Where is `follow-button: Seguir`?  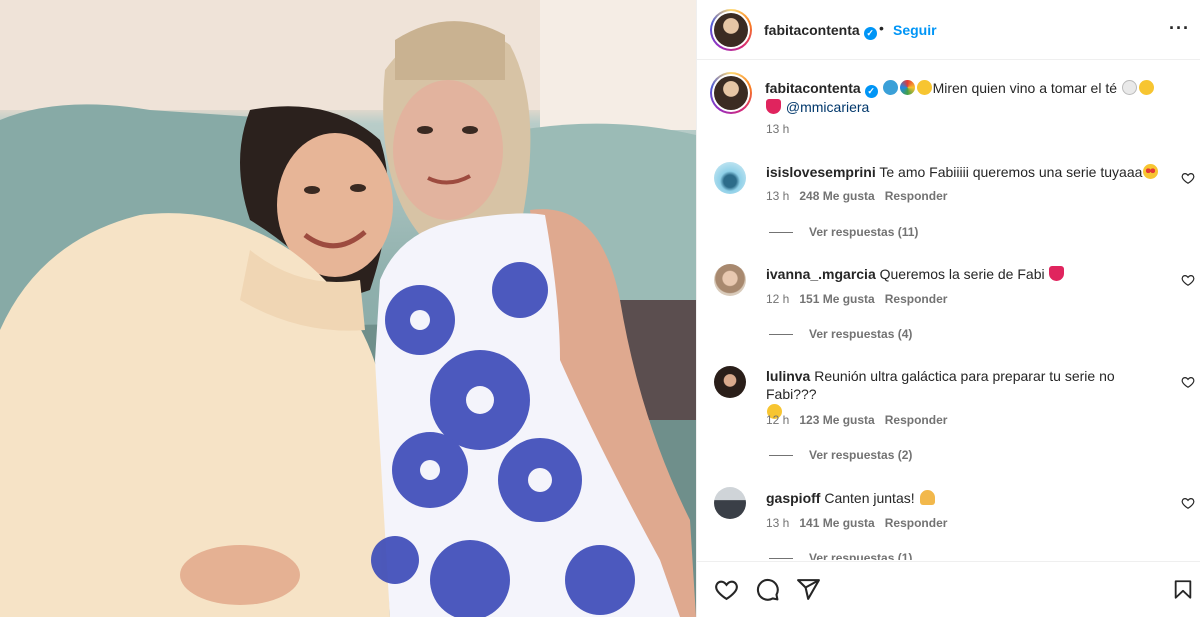
follow-button: Seguir is located at coordinates (915, 30).